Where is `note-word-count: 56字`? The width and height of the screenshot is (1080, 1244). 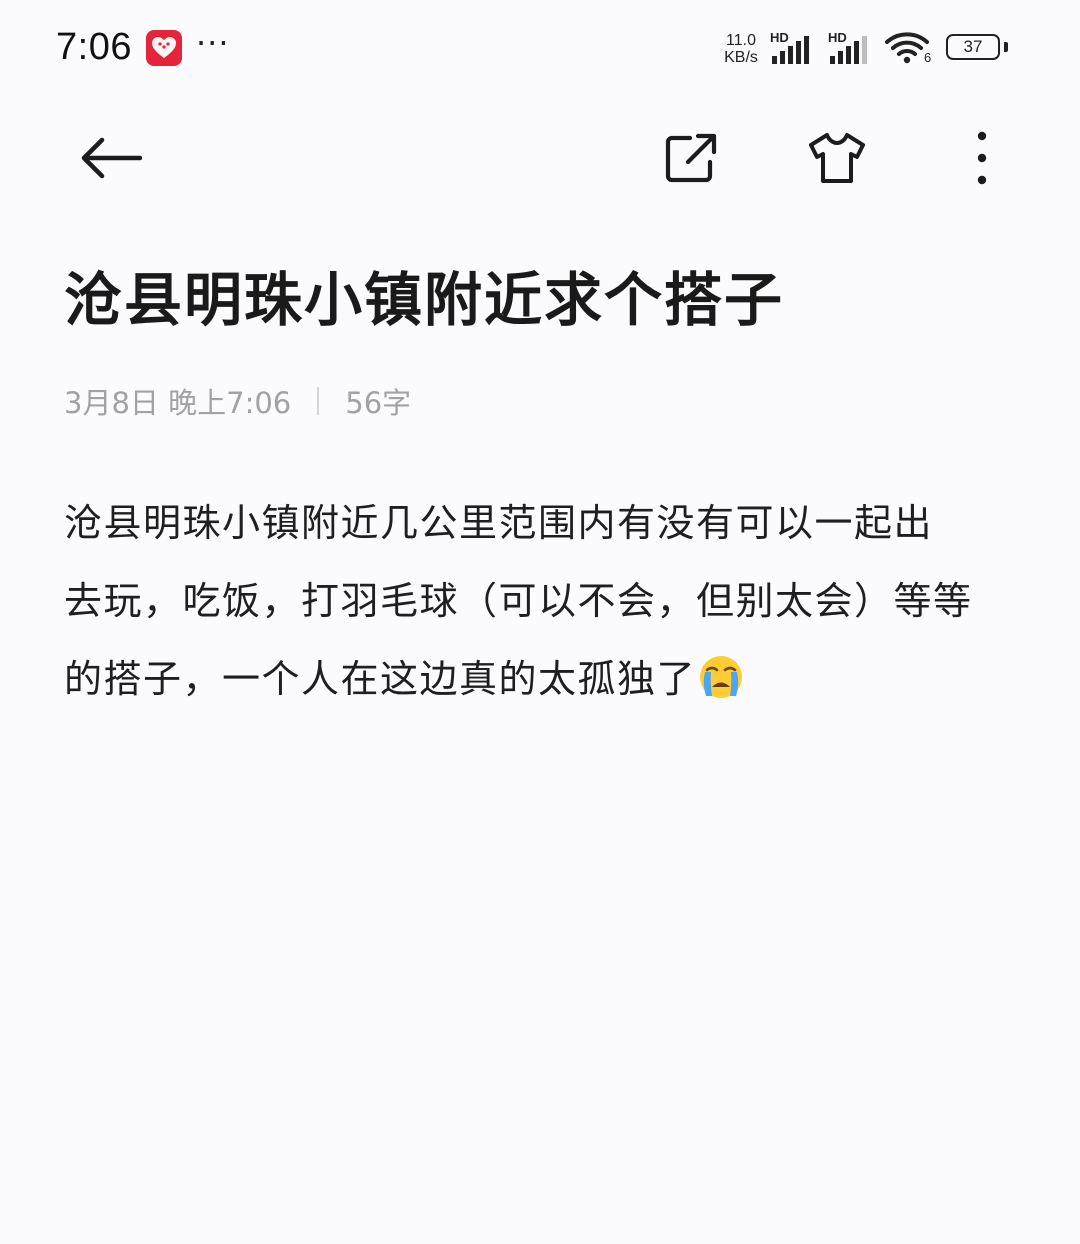 note-word-count: 56字 is located at coordinates (378, 403).